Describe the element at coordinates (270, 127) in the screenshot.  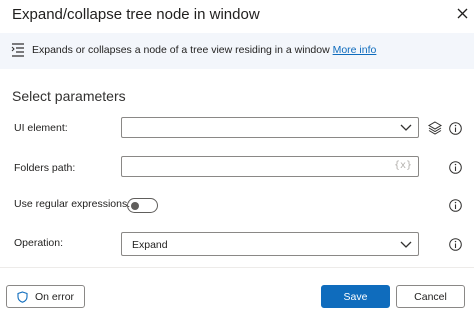
I see `ui-element-dropdown` at that location.